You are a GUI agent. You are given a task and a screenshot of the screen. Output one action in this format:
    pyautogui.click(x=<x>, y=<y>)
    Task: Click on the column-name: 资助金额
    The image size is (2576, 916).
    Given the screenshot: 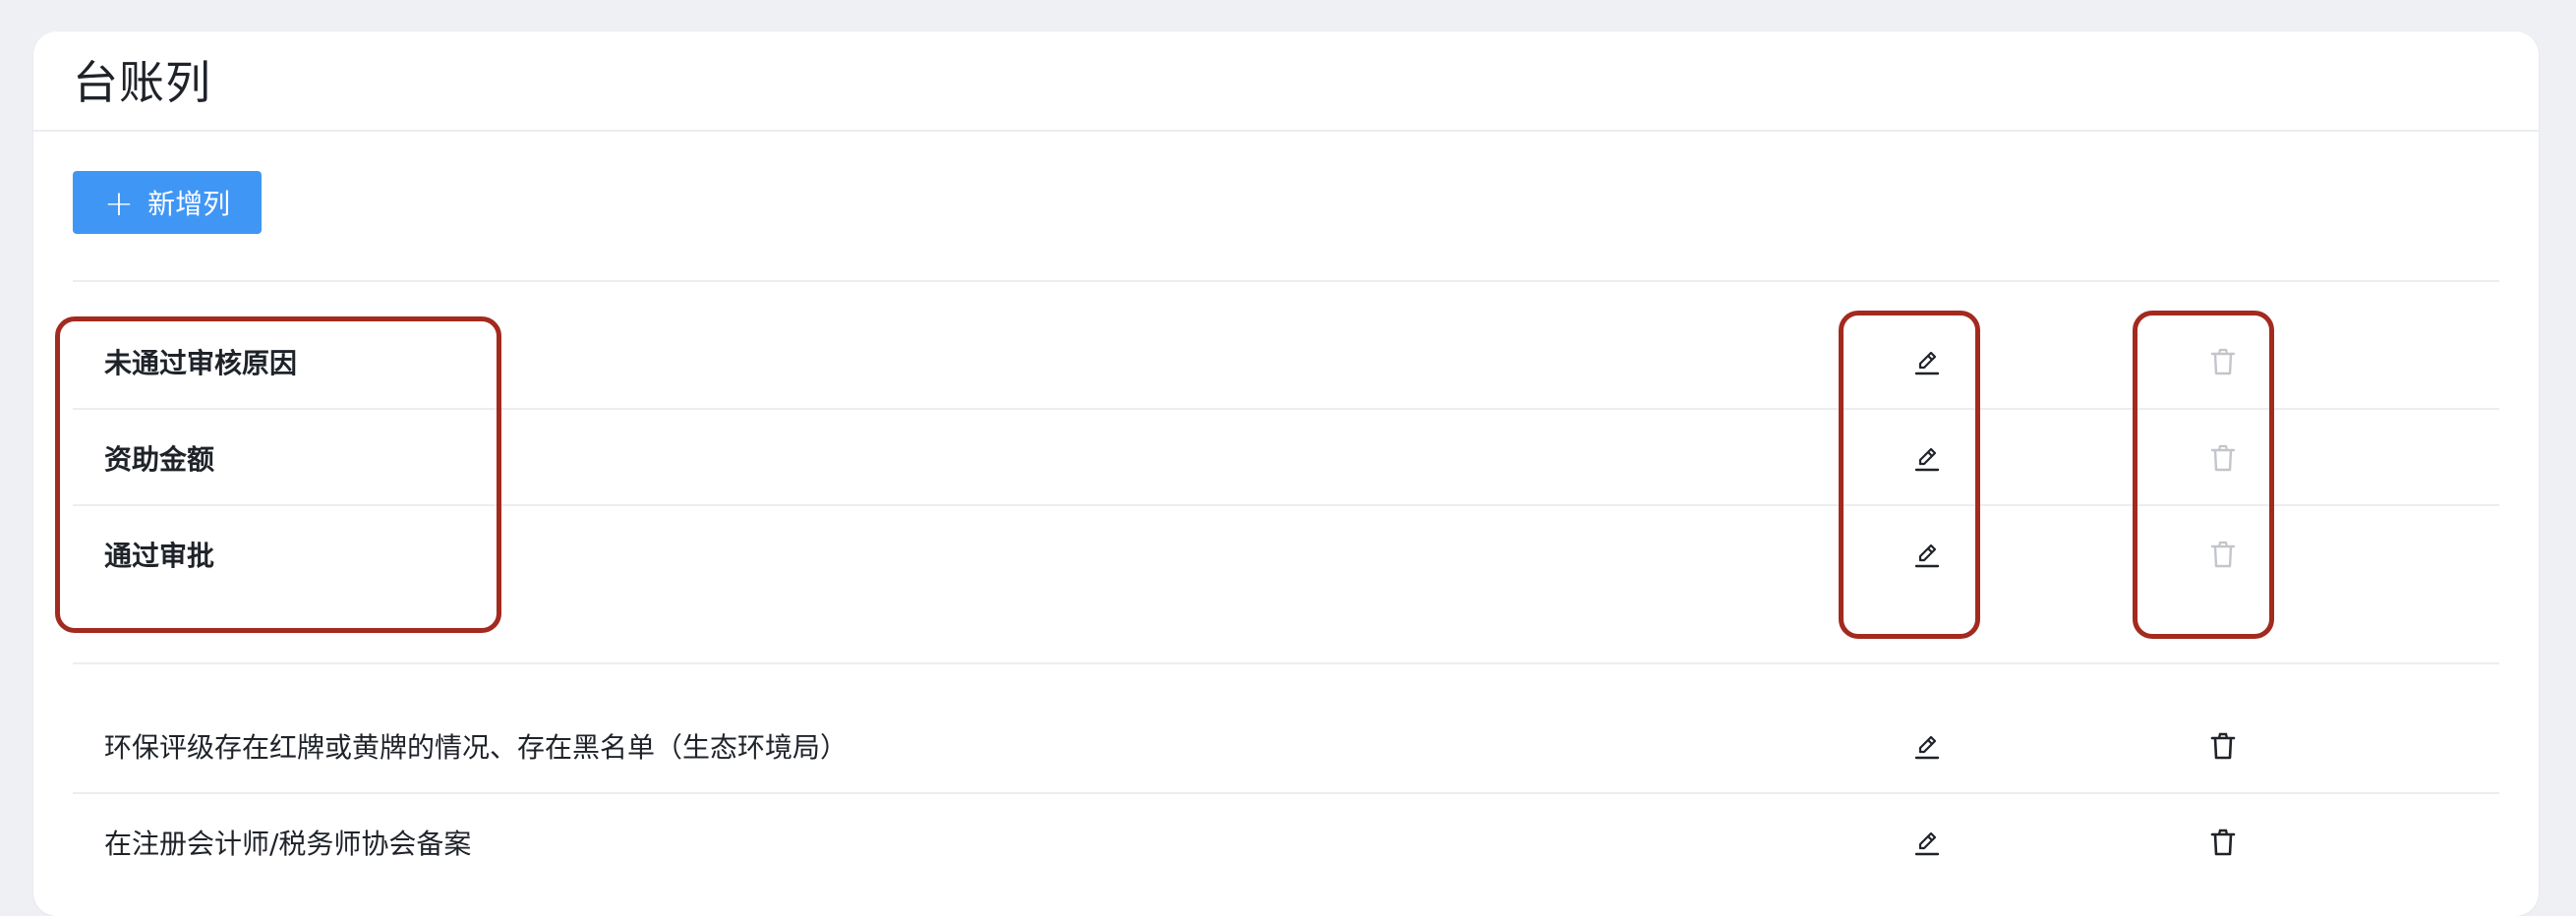 What is the action you would take?
    pyautogui.click(x=159, y=460)
    